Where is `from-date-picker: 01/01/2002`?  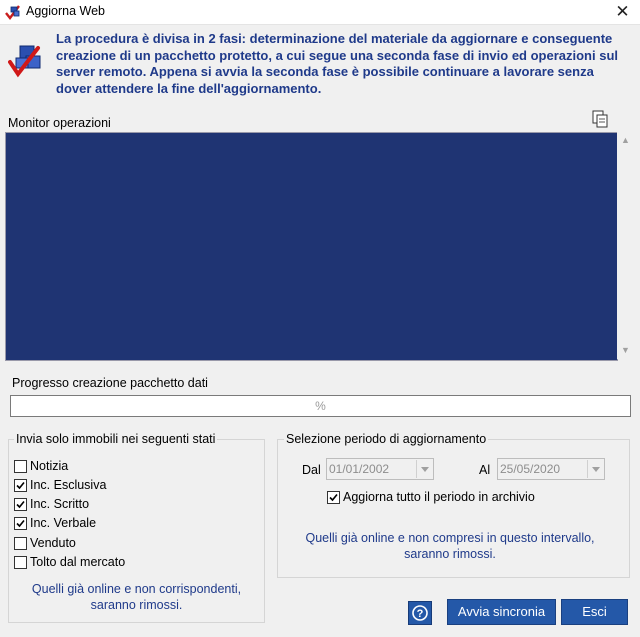 from-date-picker: 01/01/2002 is located at coordinates (380, 469).